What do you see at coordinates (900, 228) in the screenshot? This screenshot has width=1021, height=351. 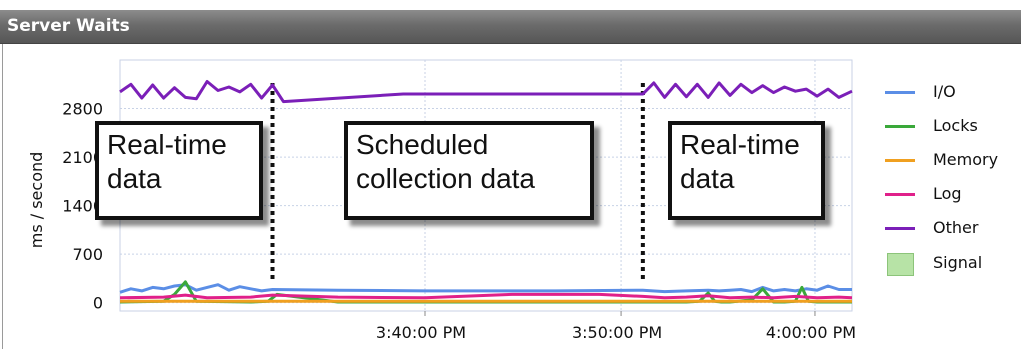 I see `legend-swatch-other` at bounding box center [900, 228].